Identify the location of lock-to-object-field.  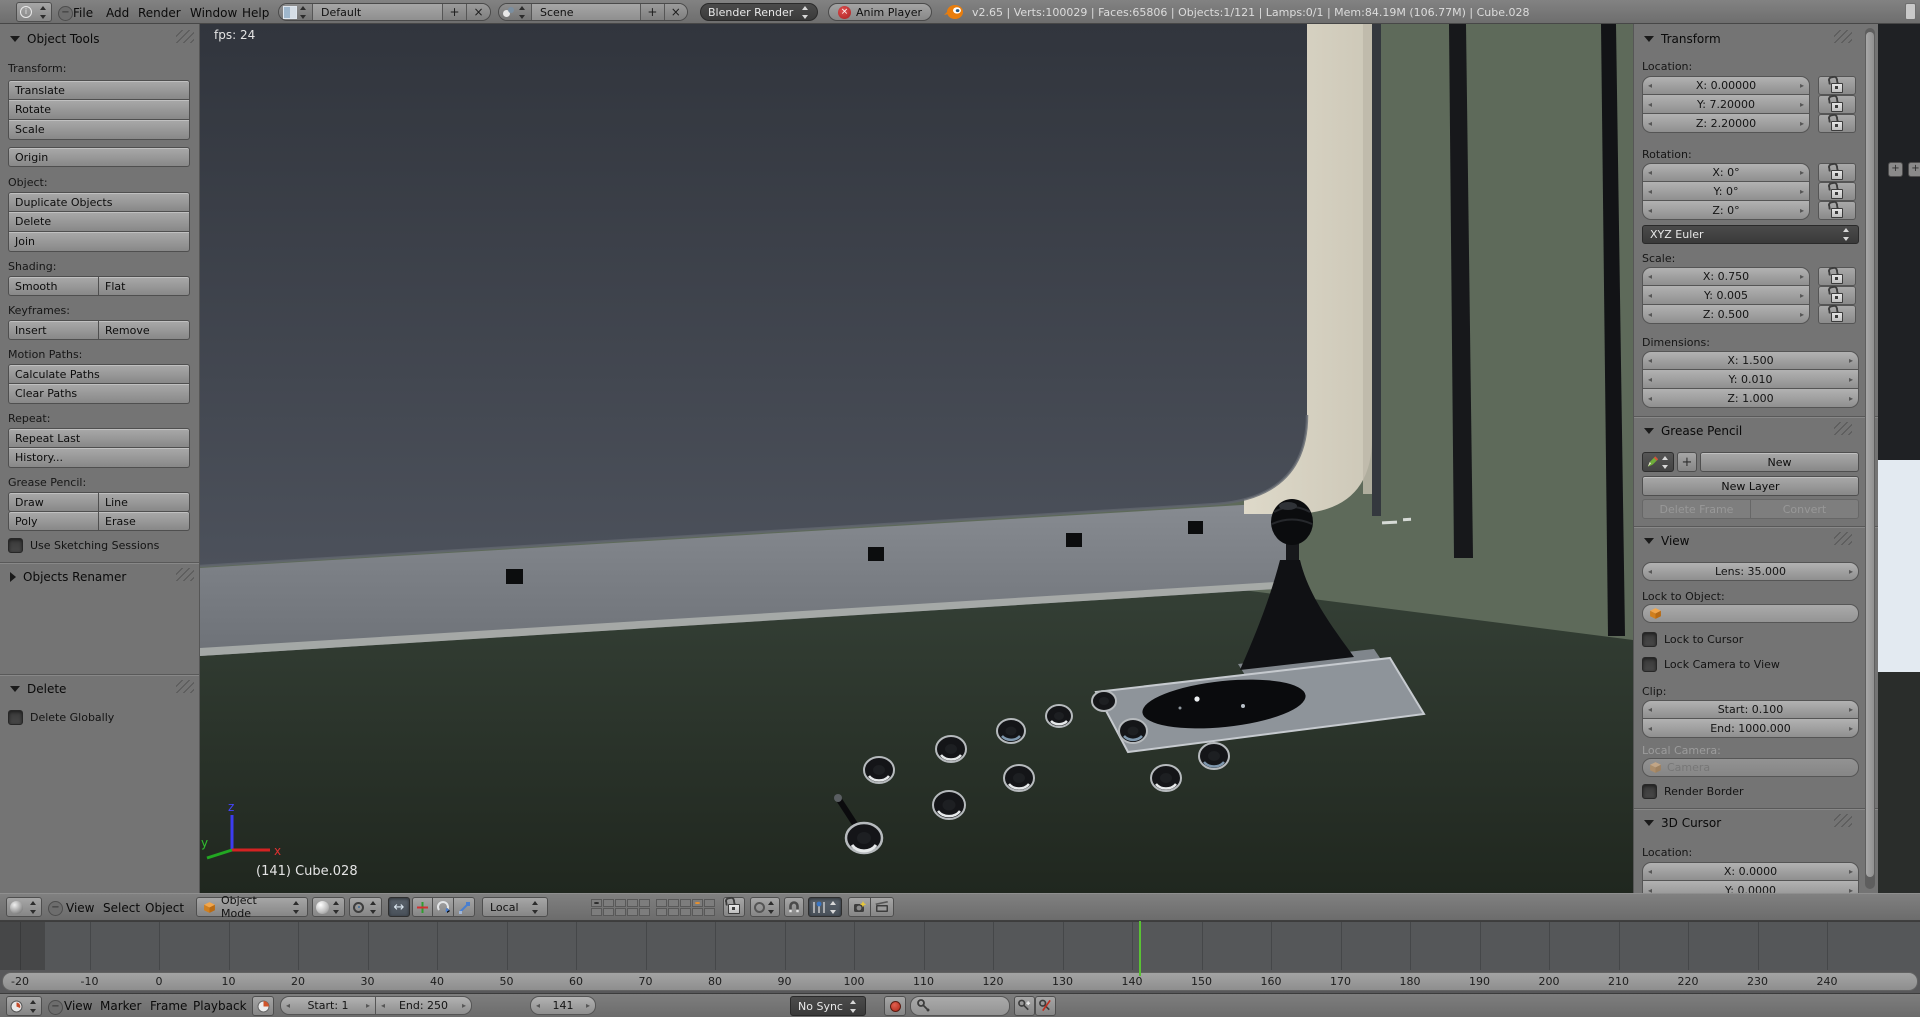
(1750, 613).